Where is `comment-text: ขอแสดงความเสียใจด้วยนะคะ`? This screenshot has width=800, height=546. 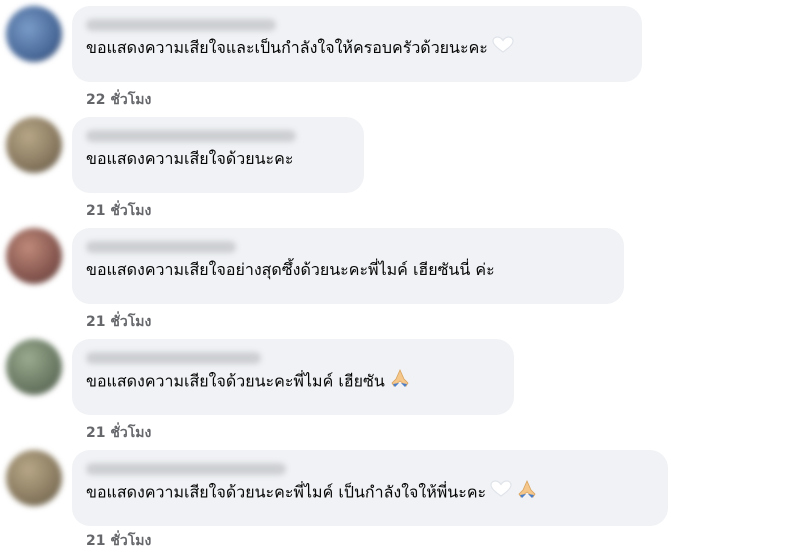
comment-text: ขอแสดงความเสียใจด้วยนะคะ is located at coordinates (190, 158).